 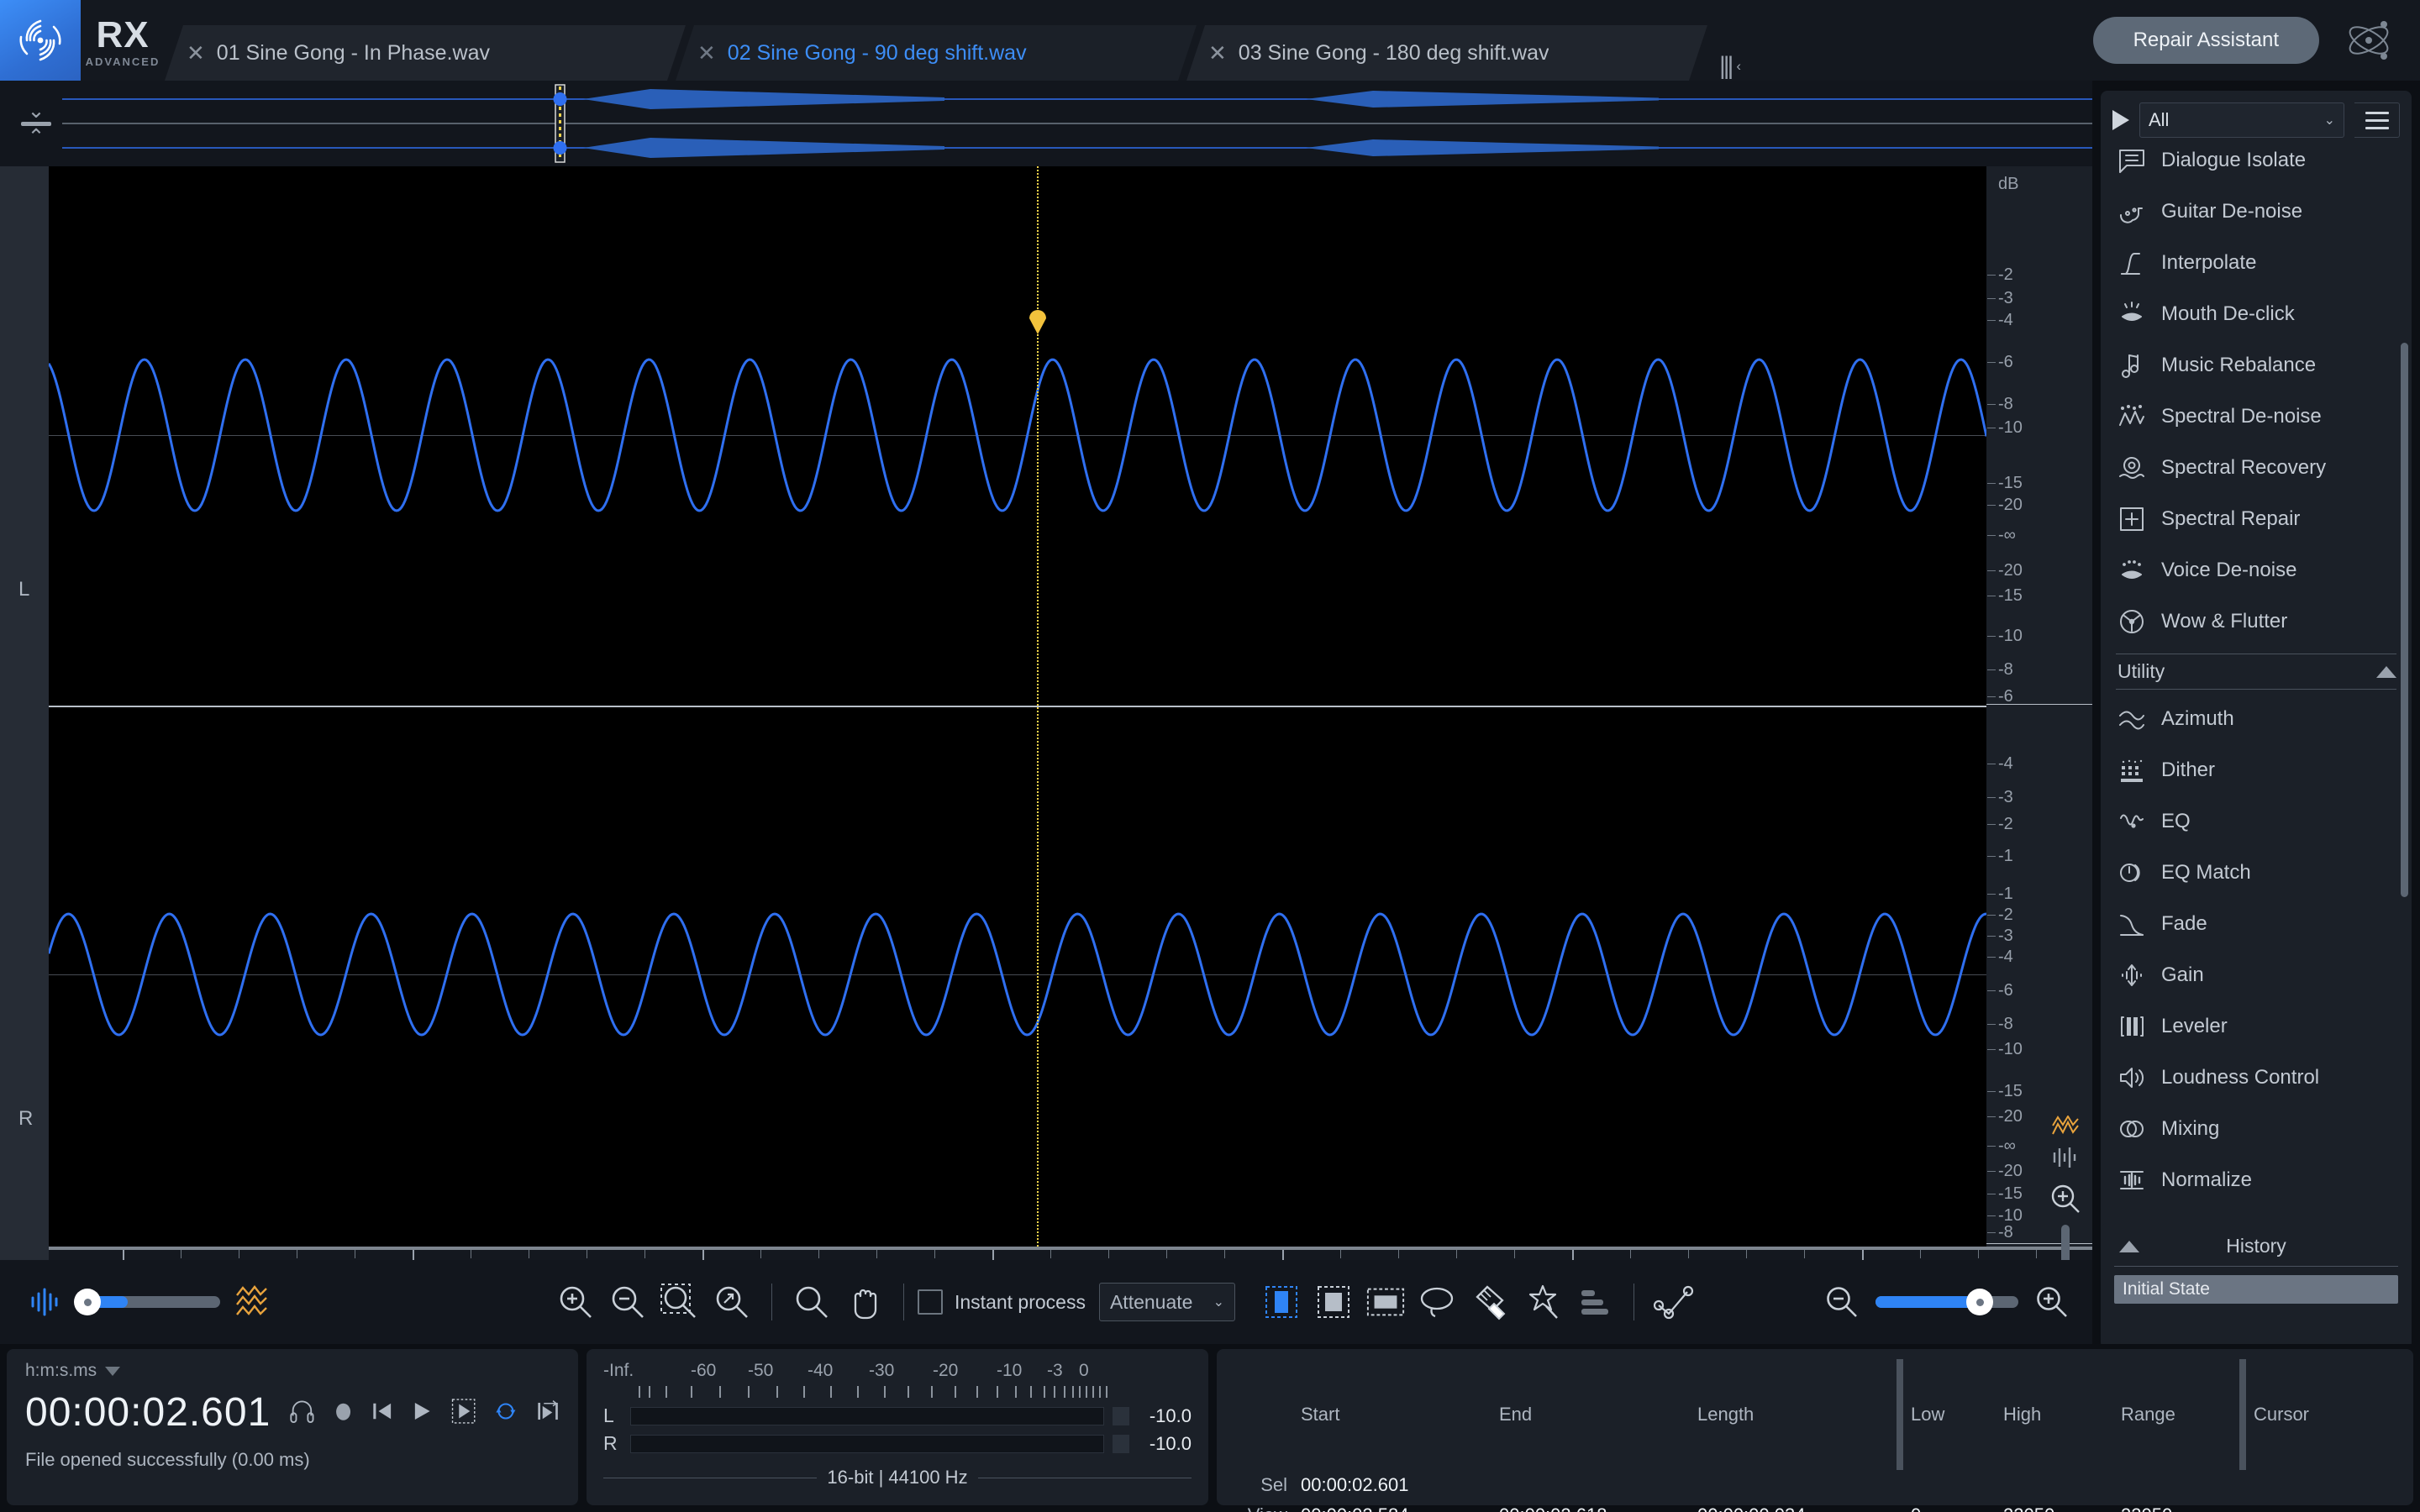 What do you see at coordinates (2258, 1128) in the screenshot?
I see `module-item-mixing: Mixing` at bounding box center [2258, 1128].